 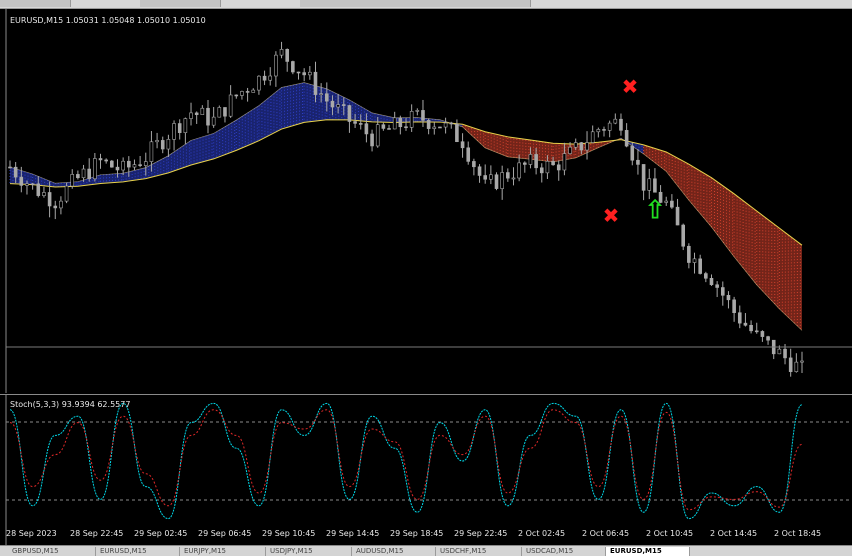 I want to click on time-axis-label: 28 Sep 2023, so click(x=31, y=533).